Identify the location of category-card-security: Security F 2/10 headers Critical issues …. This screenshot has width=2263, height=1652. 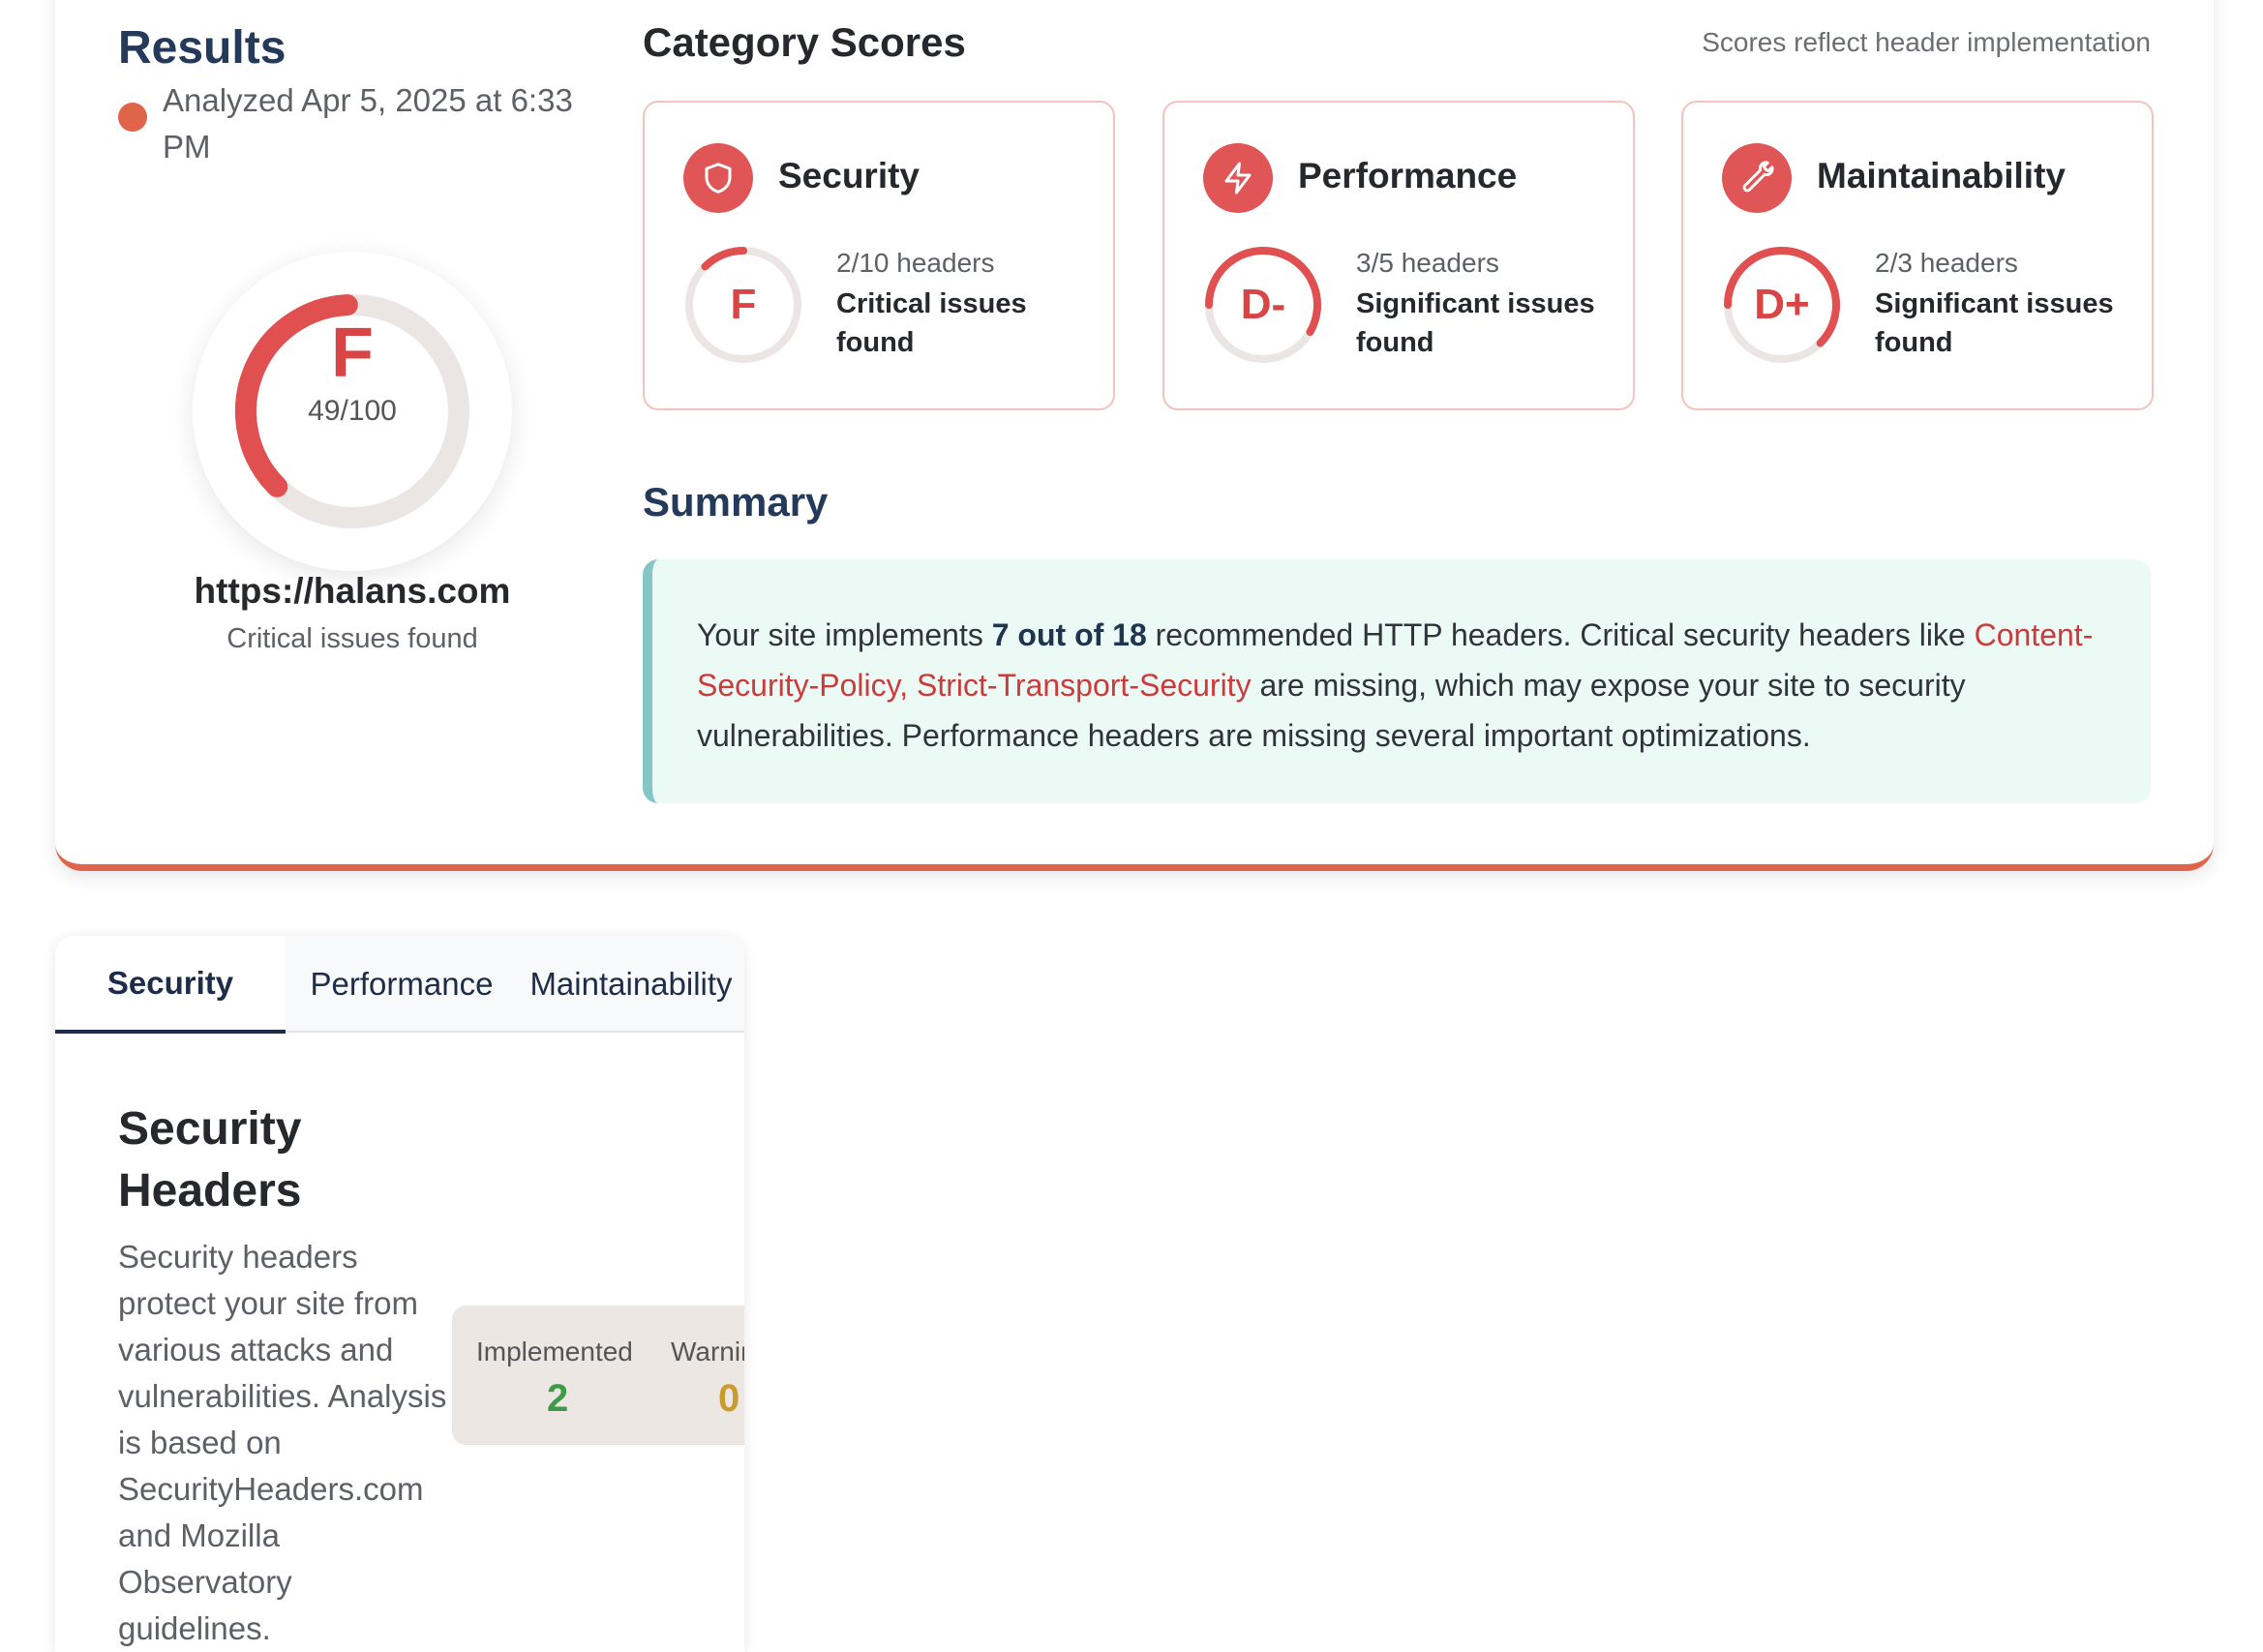
(879, 256).